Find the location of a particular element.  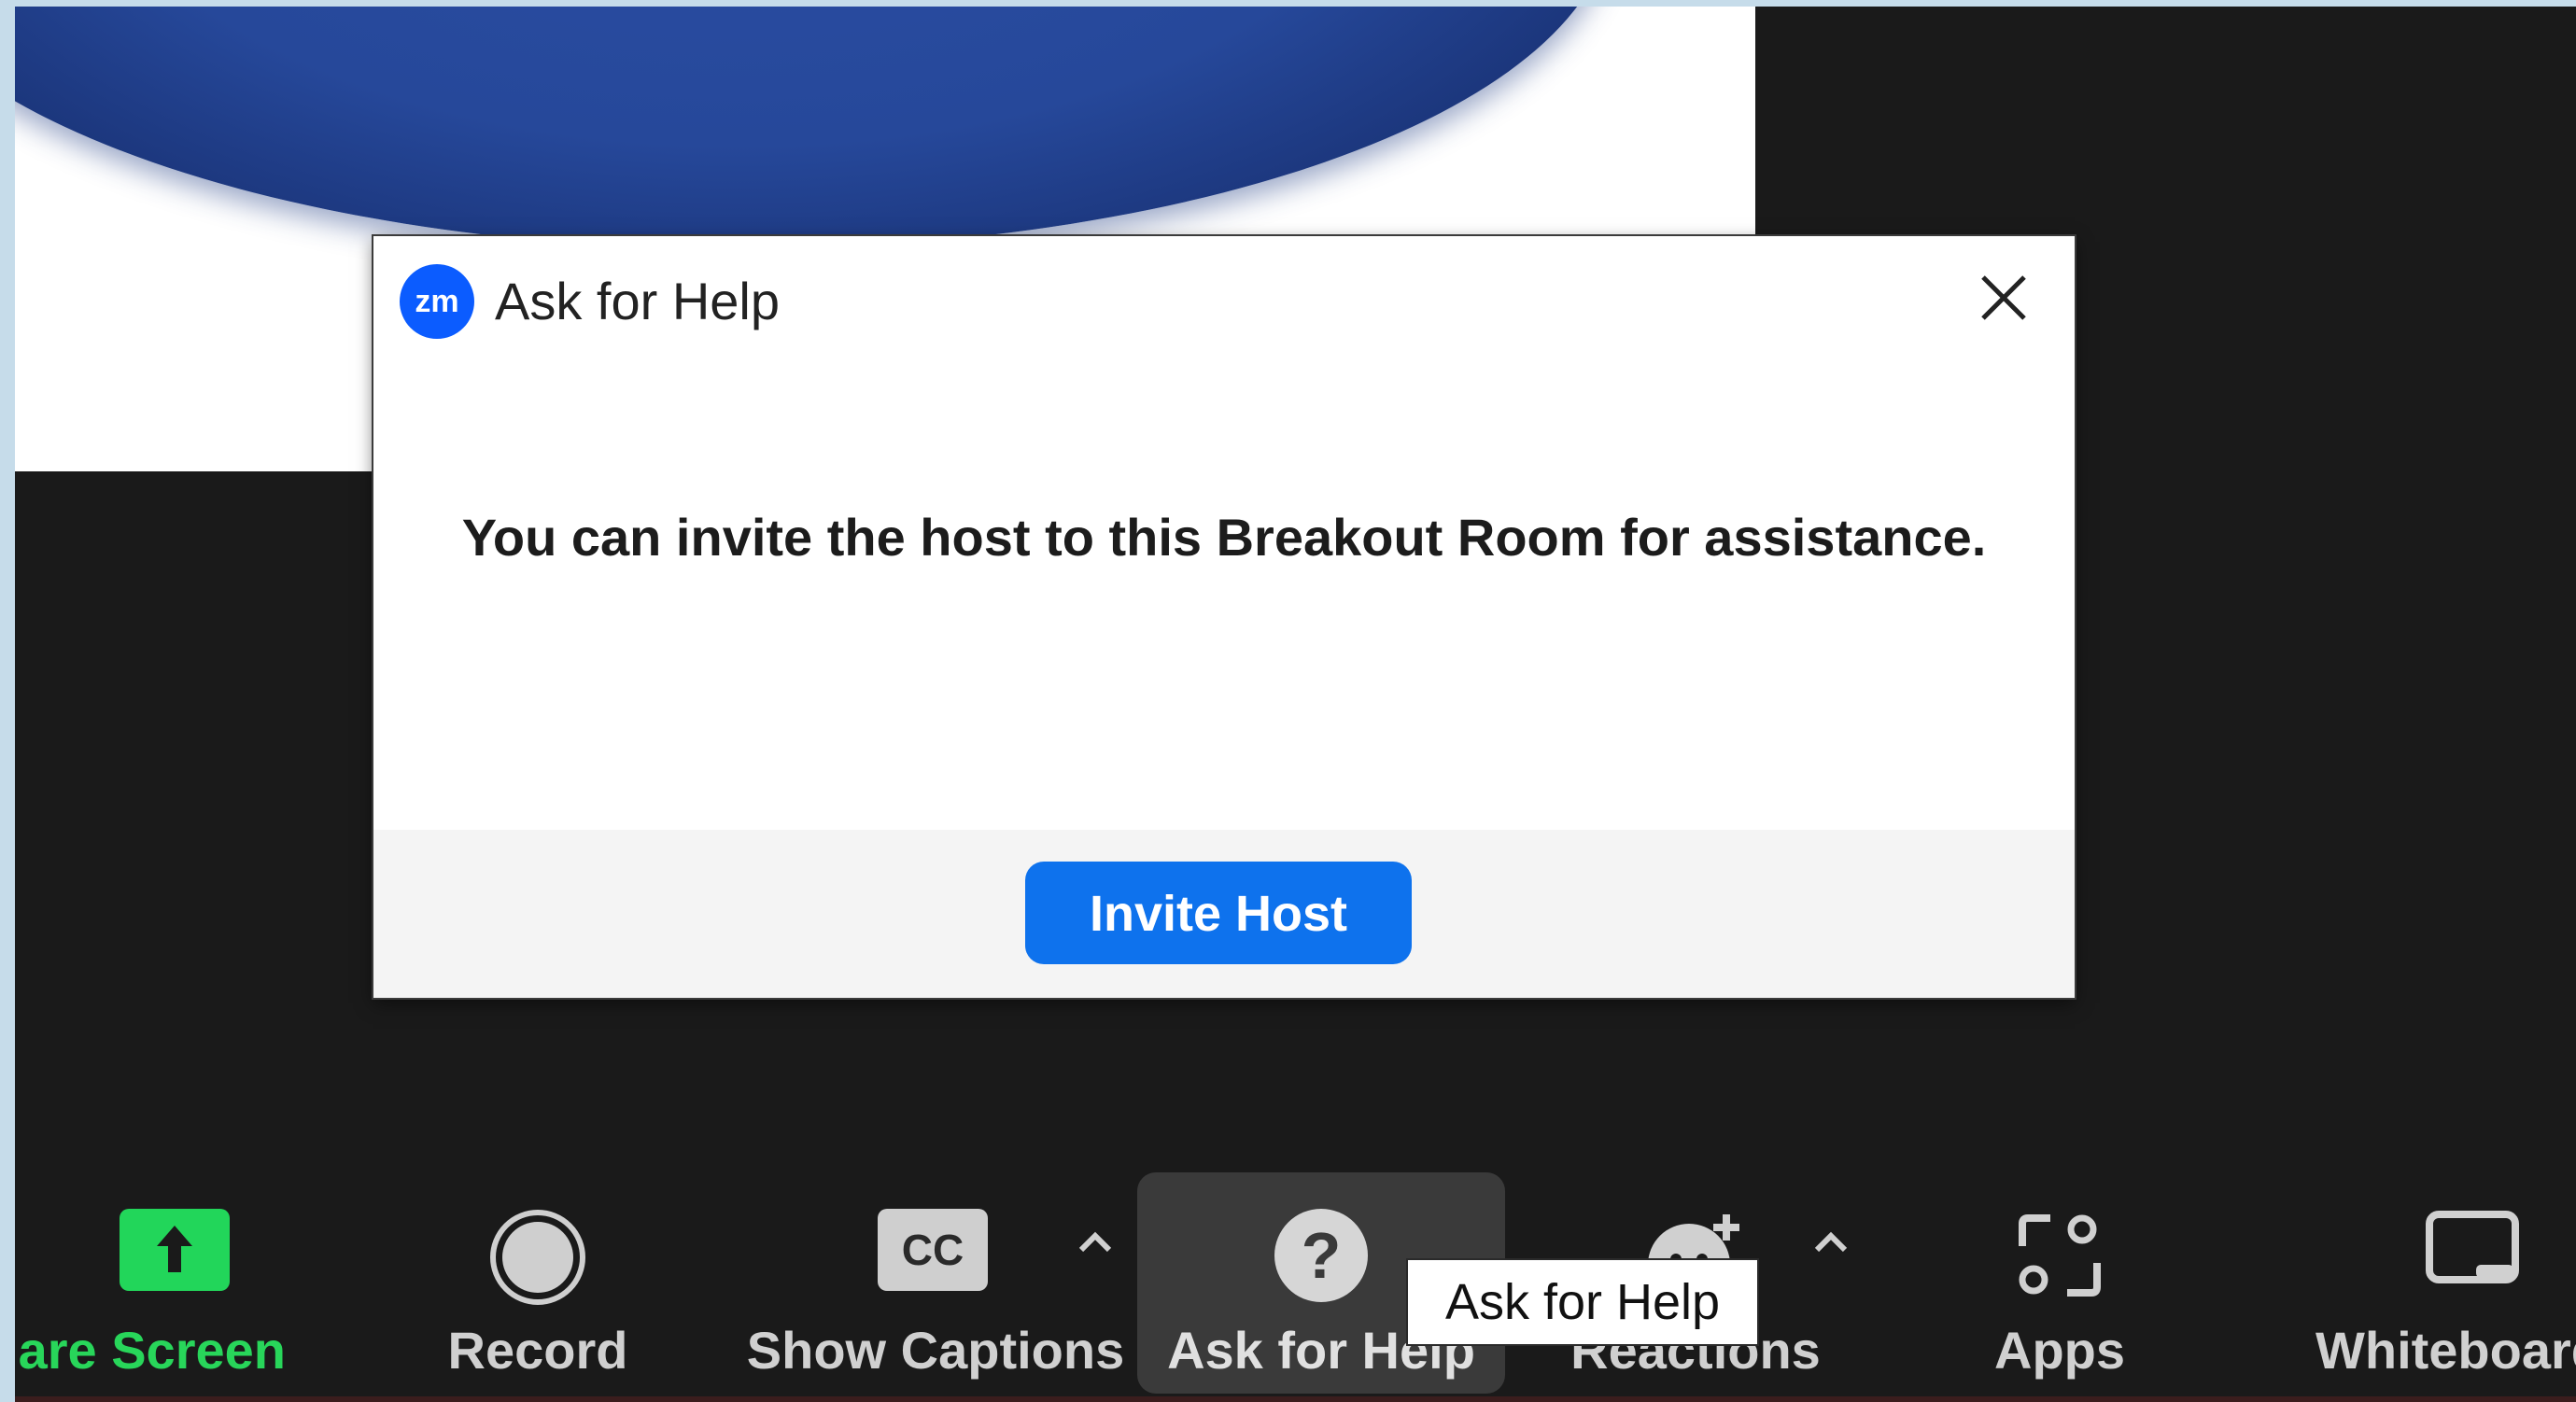

apps-icon is located at coordinates (2059, 1258).